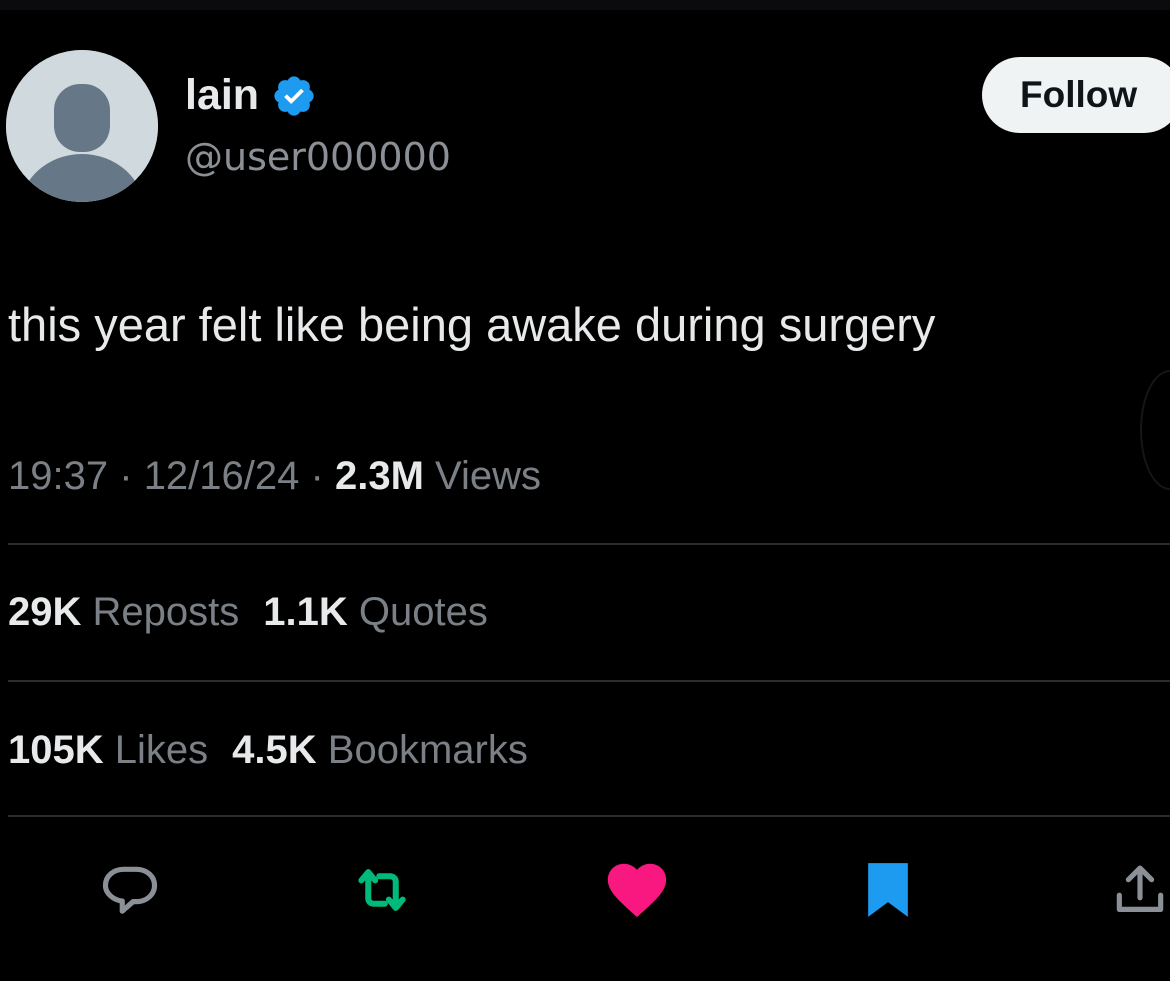  Describe the element at coordinates (161, 750) in the screenshot. I see `likes-label: Likes` at that location.